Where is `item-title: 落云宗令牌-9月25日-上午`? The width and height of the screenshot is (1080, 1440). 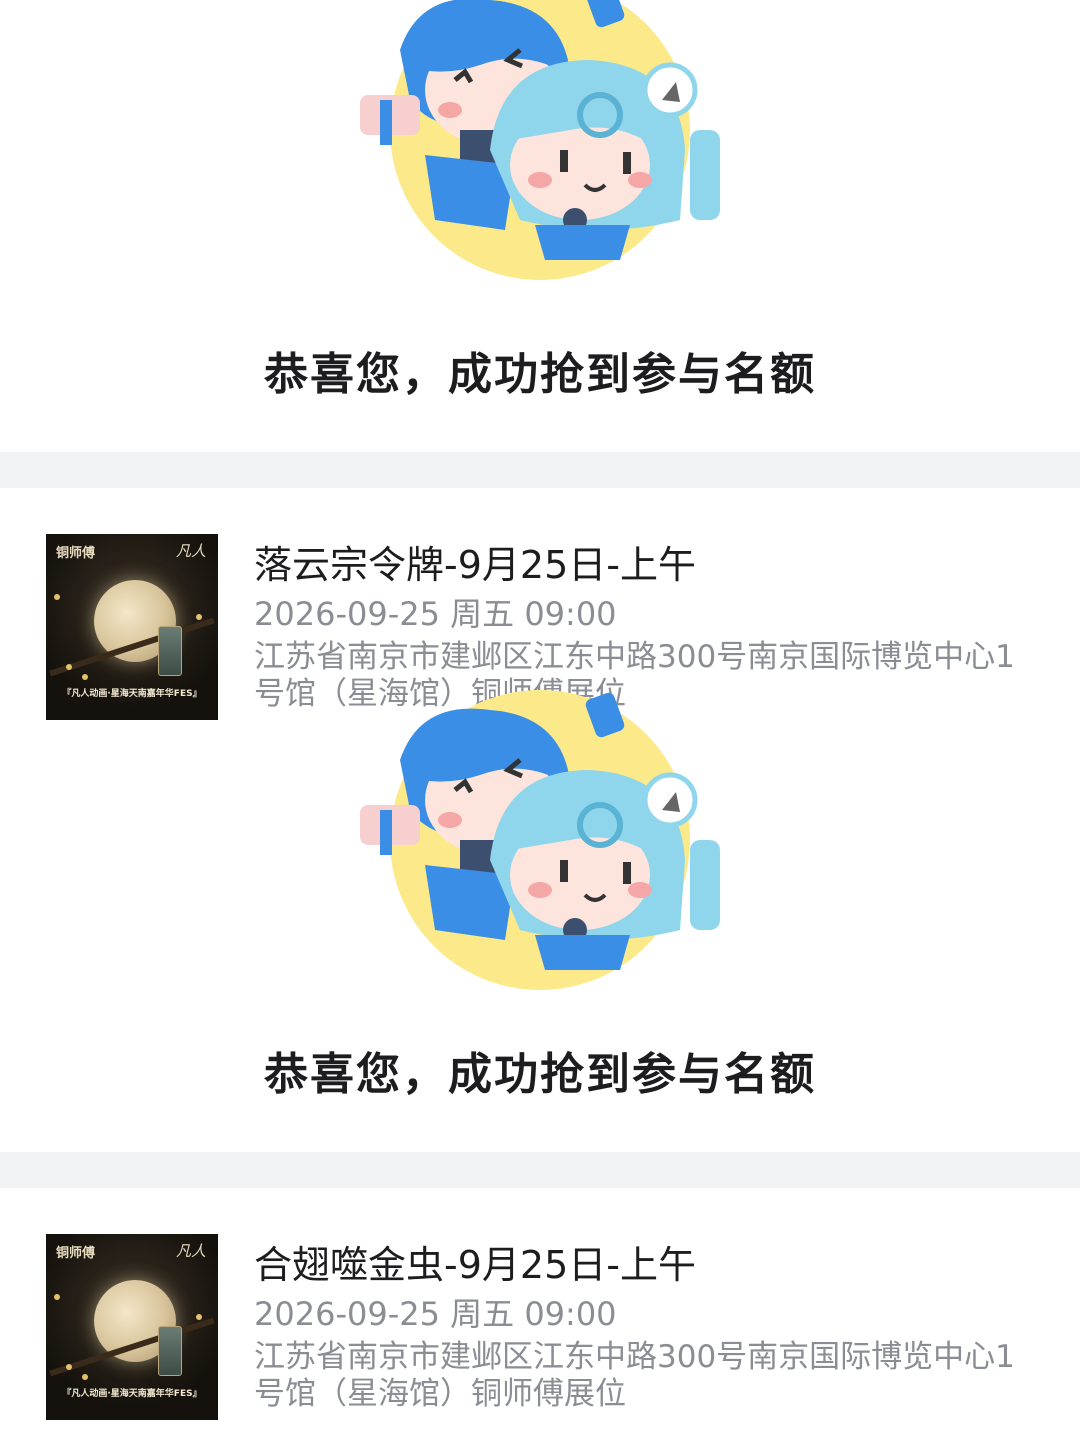 item-title: 落云宗令牌-9月25日-上午 is located at coordinates (475, 561).